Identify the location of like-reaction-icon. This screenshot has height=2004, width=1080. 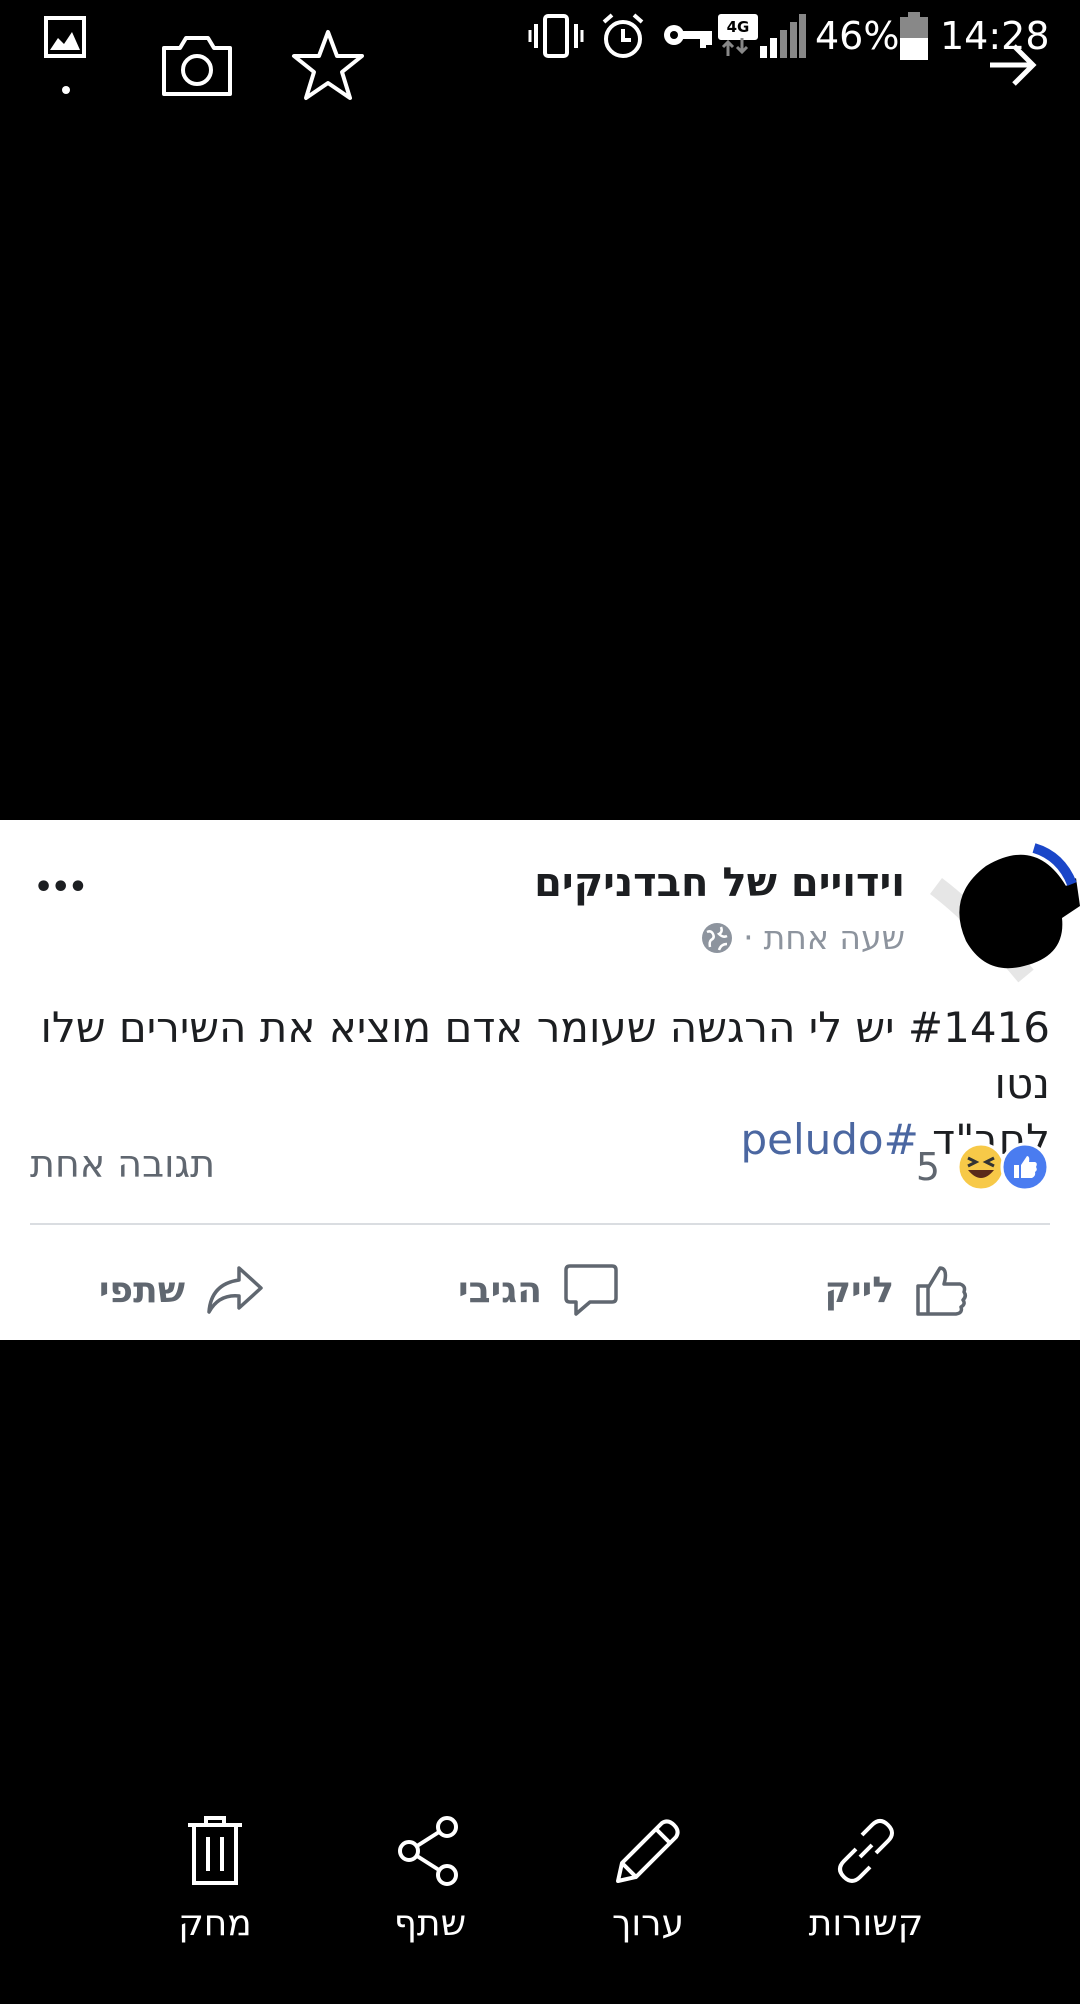
(1025, 1167).